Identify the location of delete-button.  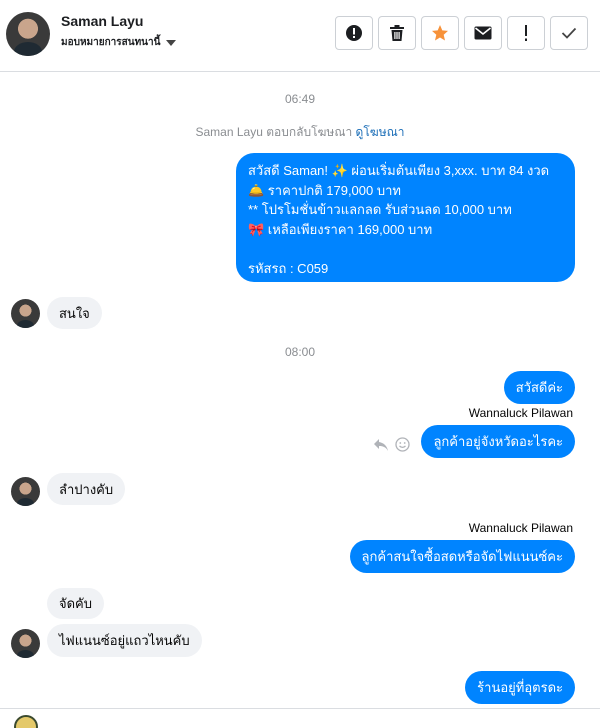
(397, 33).